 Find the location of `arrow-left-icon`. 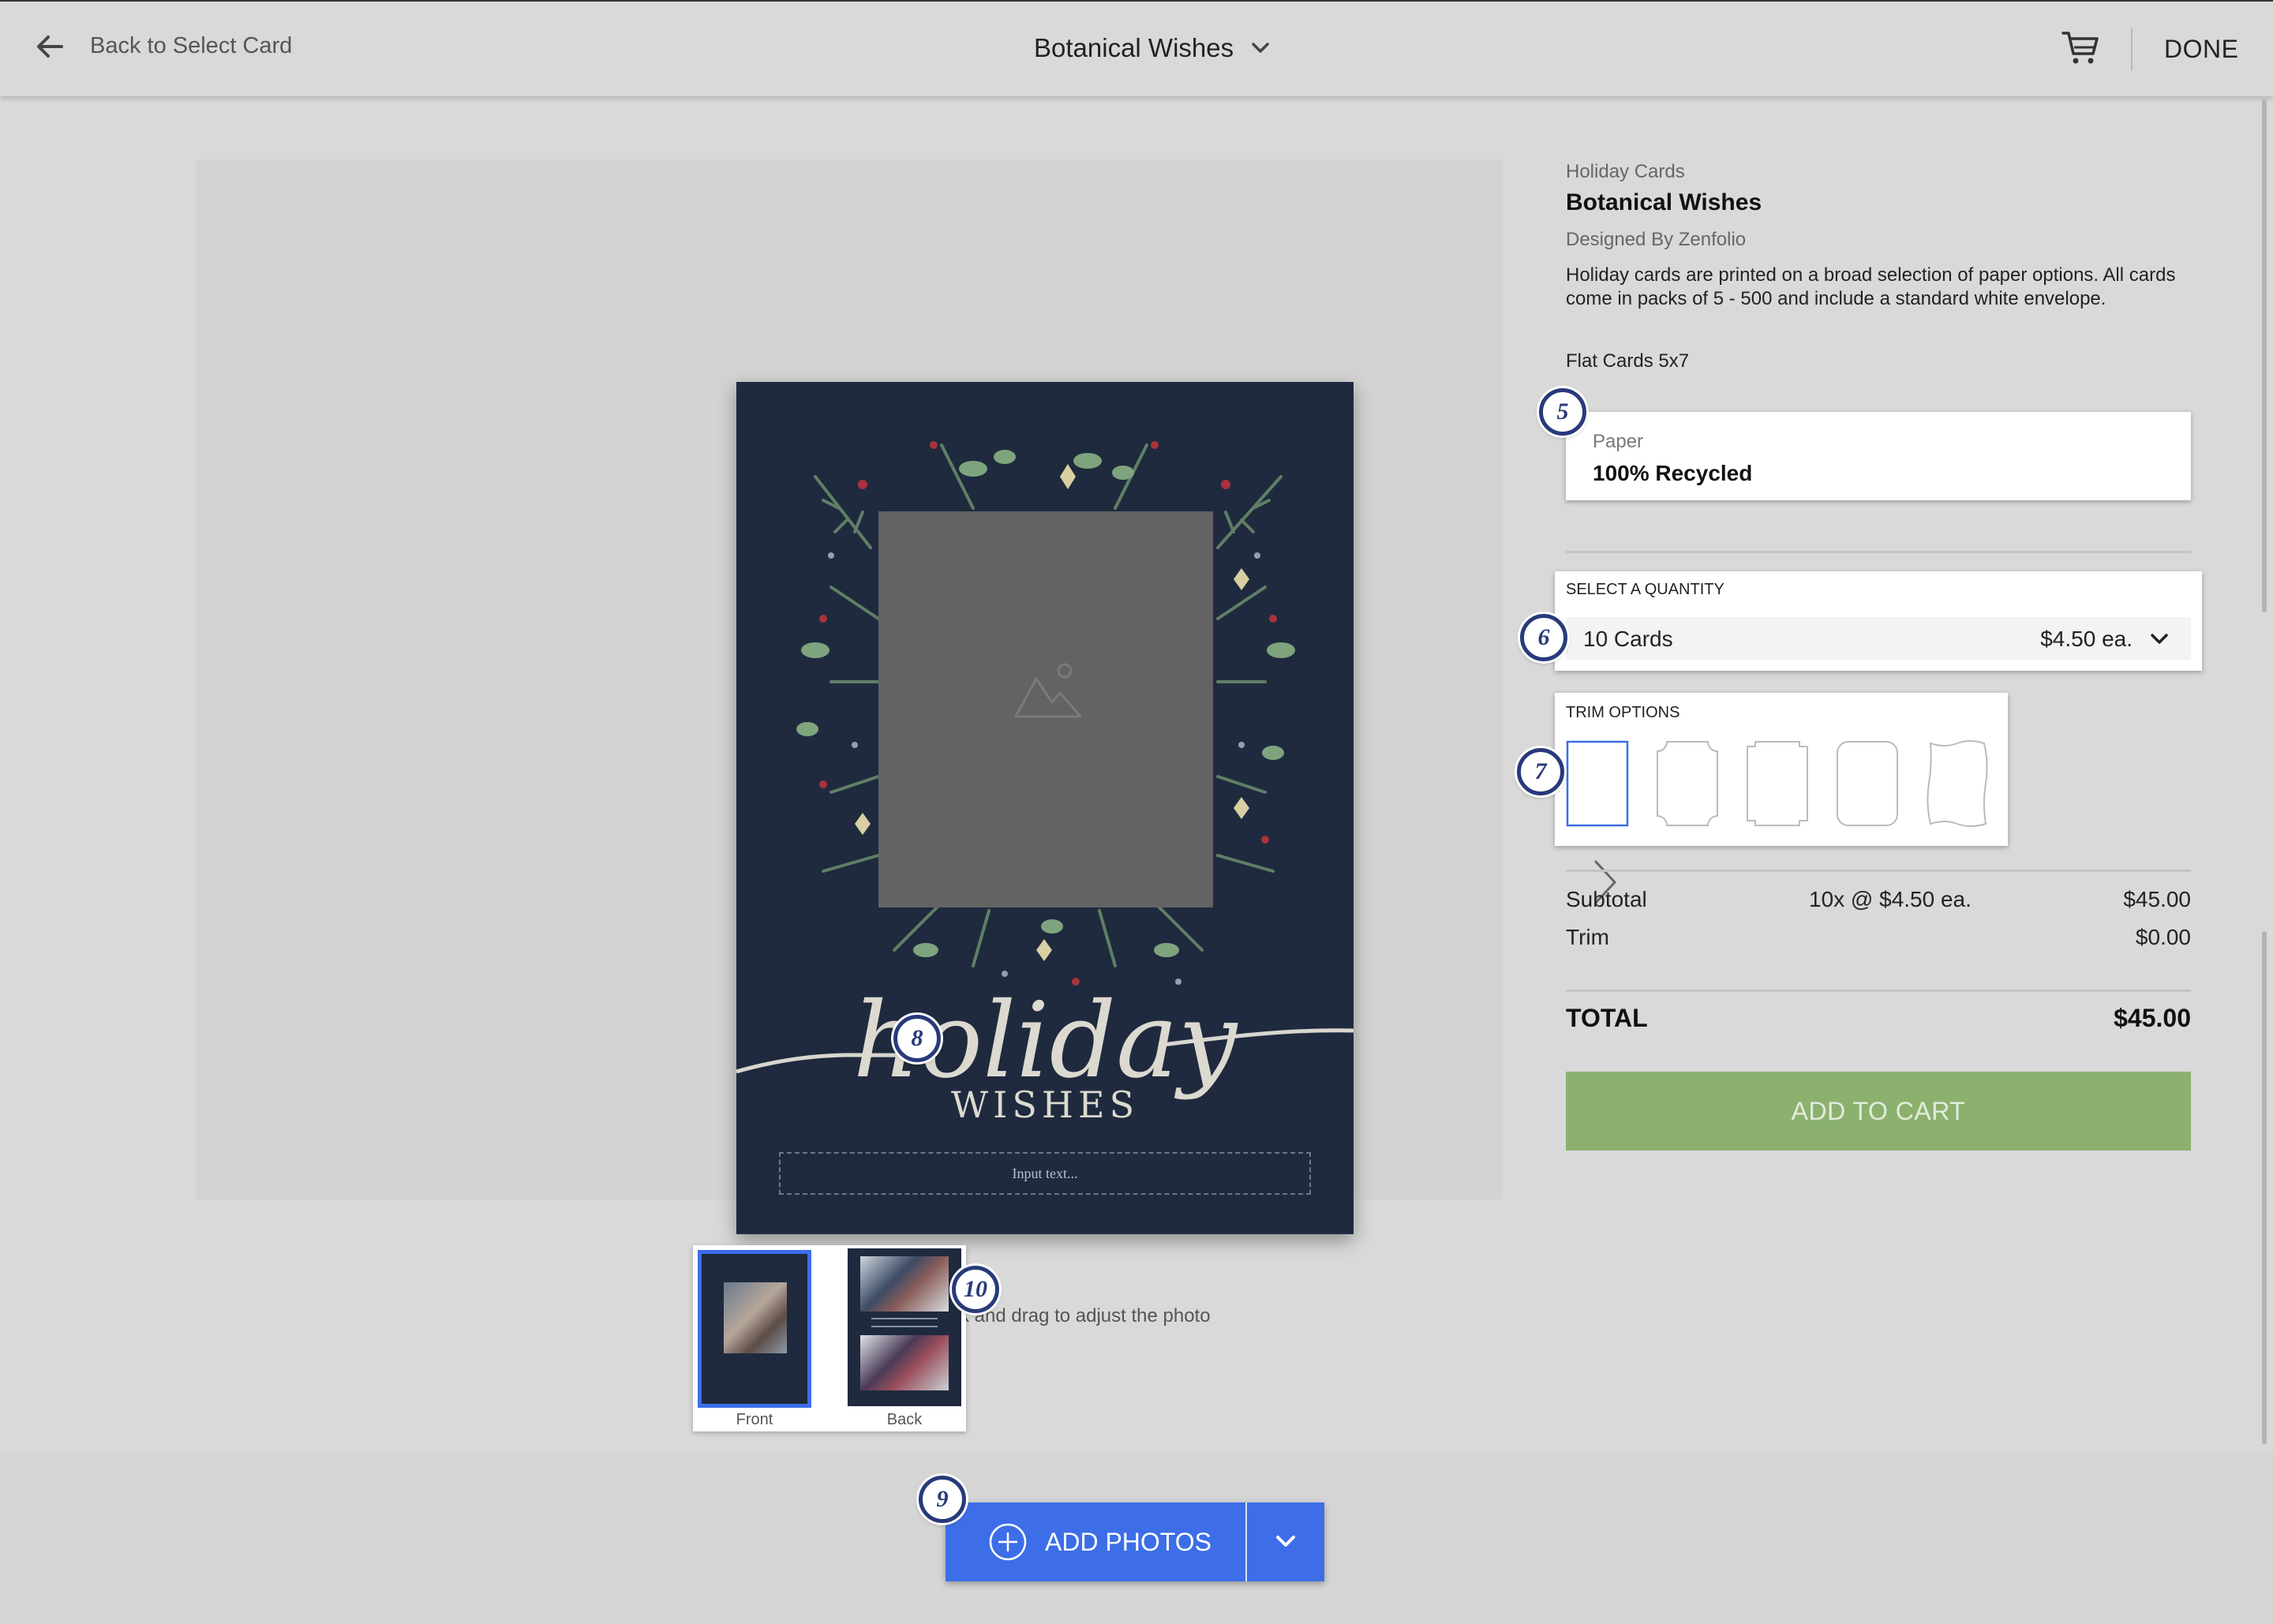

arrow-left-icon is located at coordinates (50, 46).